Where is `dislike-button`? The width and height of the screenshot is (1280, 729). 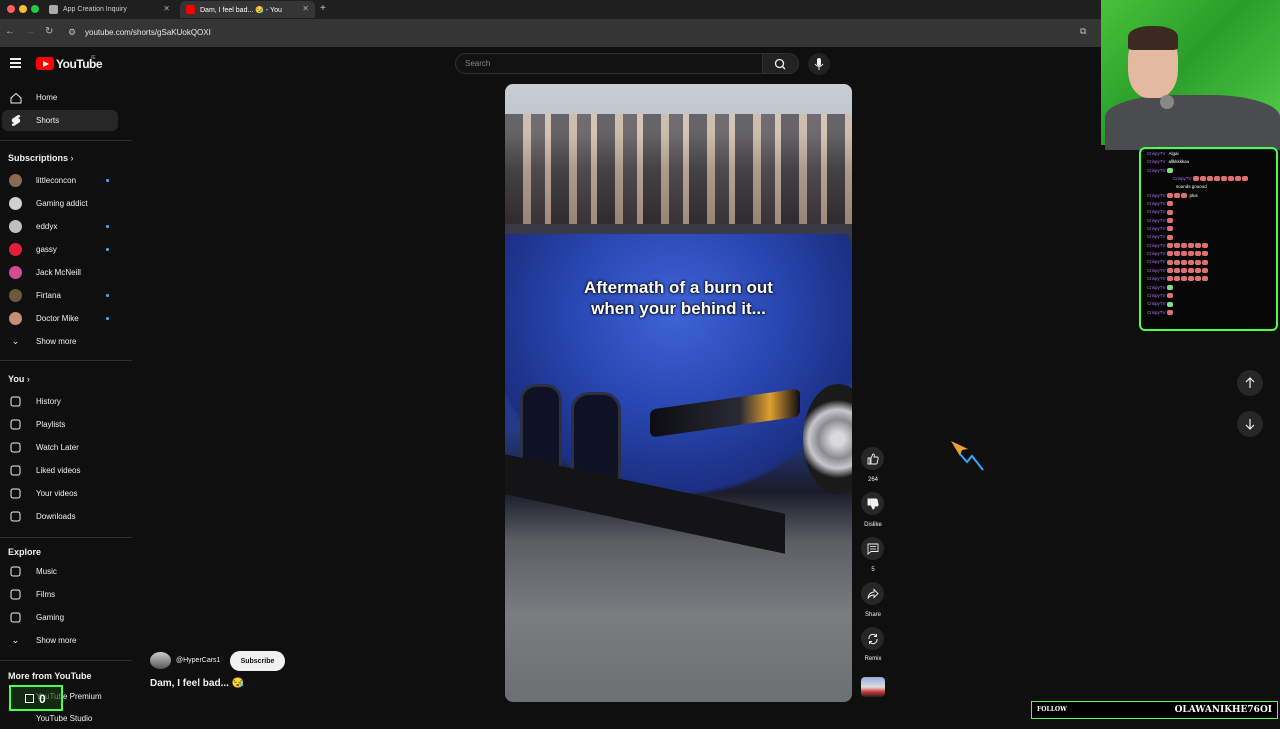
dislike-button is located at coordinates (872, 503).